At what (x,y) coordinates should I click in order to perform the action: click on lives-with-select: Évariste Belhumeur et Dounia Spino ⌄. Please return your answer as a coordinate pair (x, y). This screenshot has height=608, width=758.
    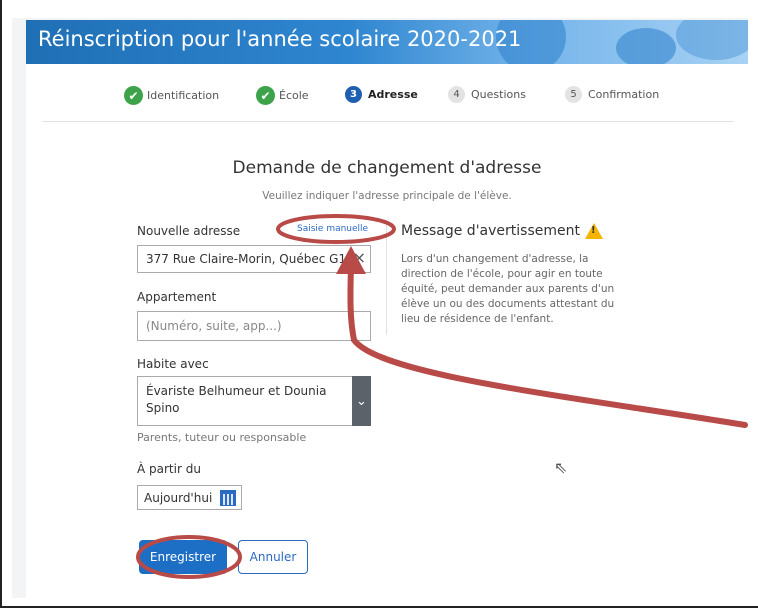
    Looking at the image, I should click on (254, 401).